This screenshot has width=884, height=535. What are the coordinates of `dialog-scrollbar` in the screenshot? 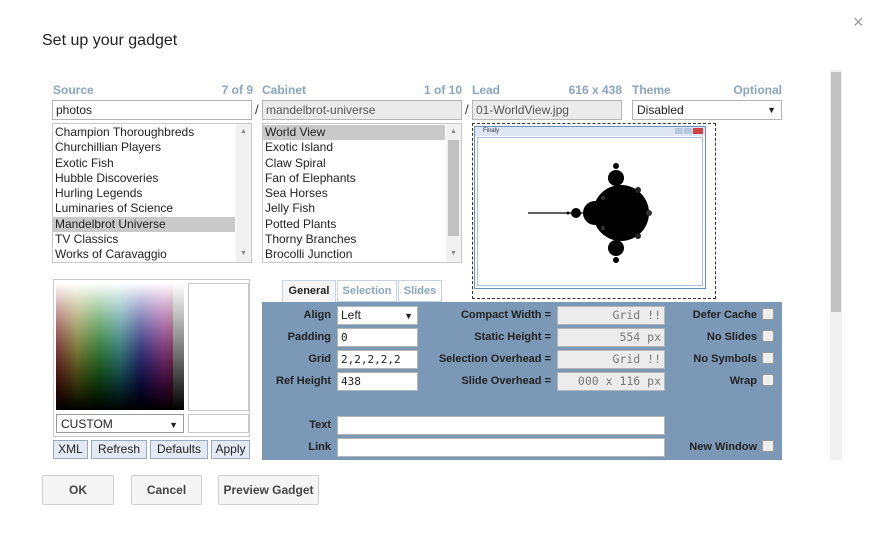 It's located at (836, 265).